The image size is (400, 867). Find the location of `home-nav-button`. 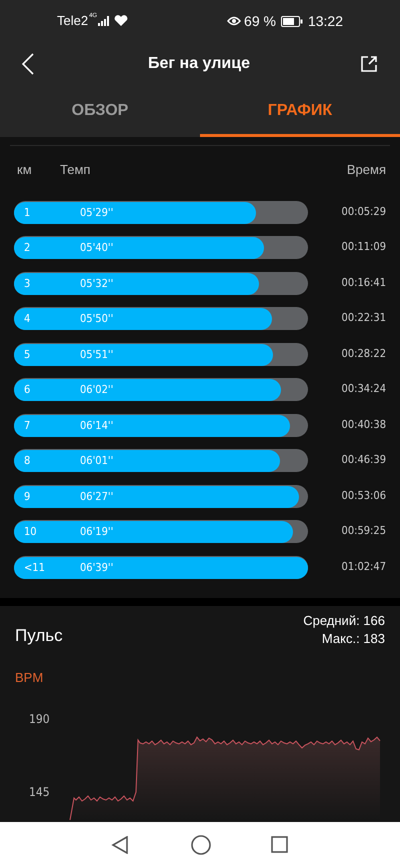

home-nav-button is located at coordinates (201, 844).